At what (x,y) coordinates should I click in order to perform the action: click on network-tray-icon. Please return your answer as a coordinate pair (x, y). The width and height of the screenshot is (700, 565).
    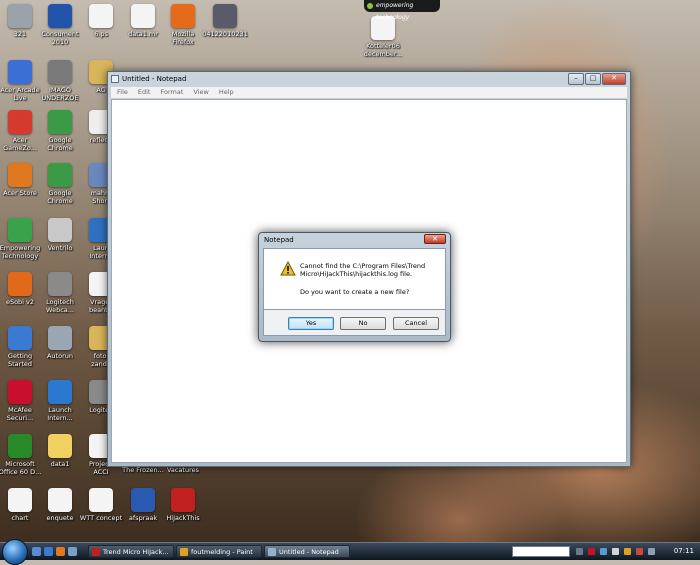
    Looking at the image, I should click on (603, 551).